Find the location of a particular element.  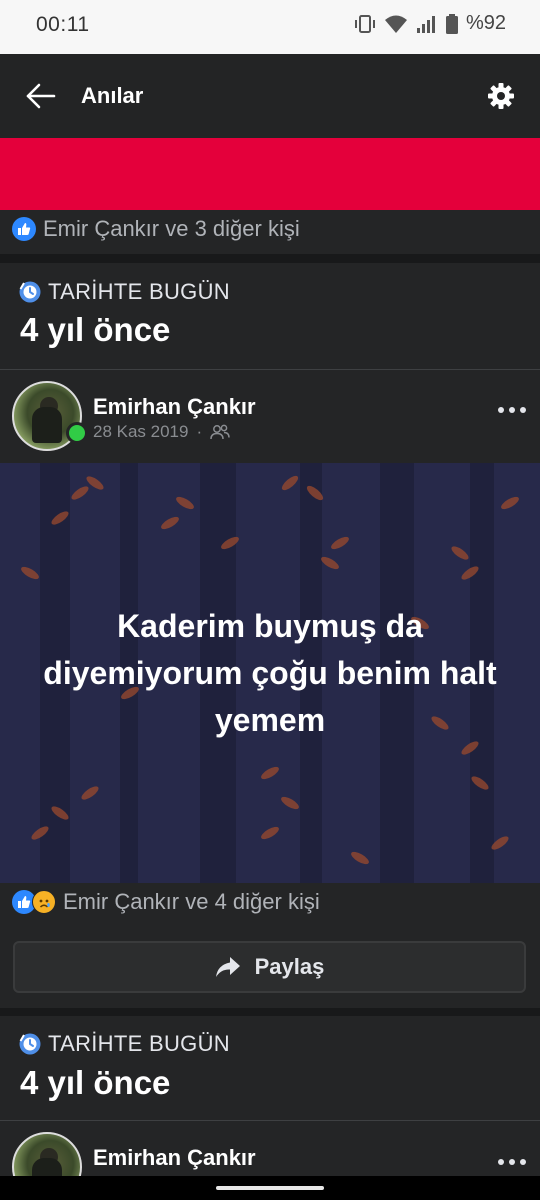

reactions-summary: Emir Çankır ve 4 diğer kişi is located at coordinates (166, 902).